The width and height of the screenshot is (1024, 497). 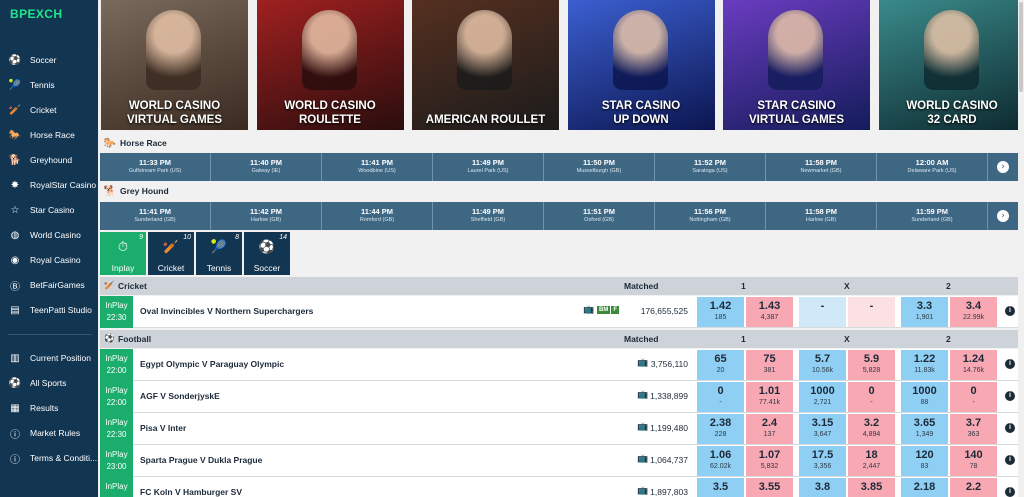 What do you see at coordinates (924, 312) in the screenshot?
I see `back-odds-button: 3.3 1,901` at bounding box center [924, 312].